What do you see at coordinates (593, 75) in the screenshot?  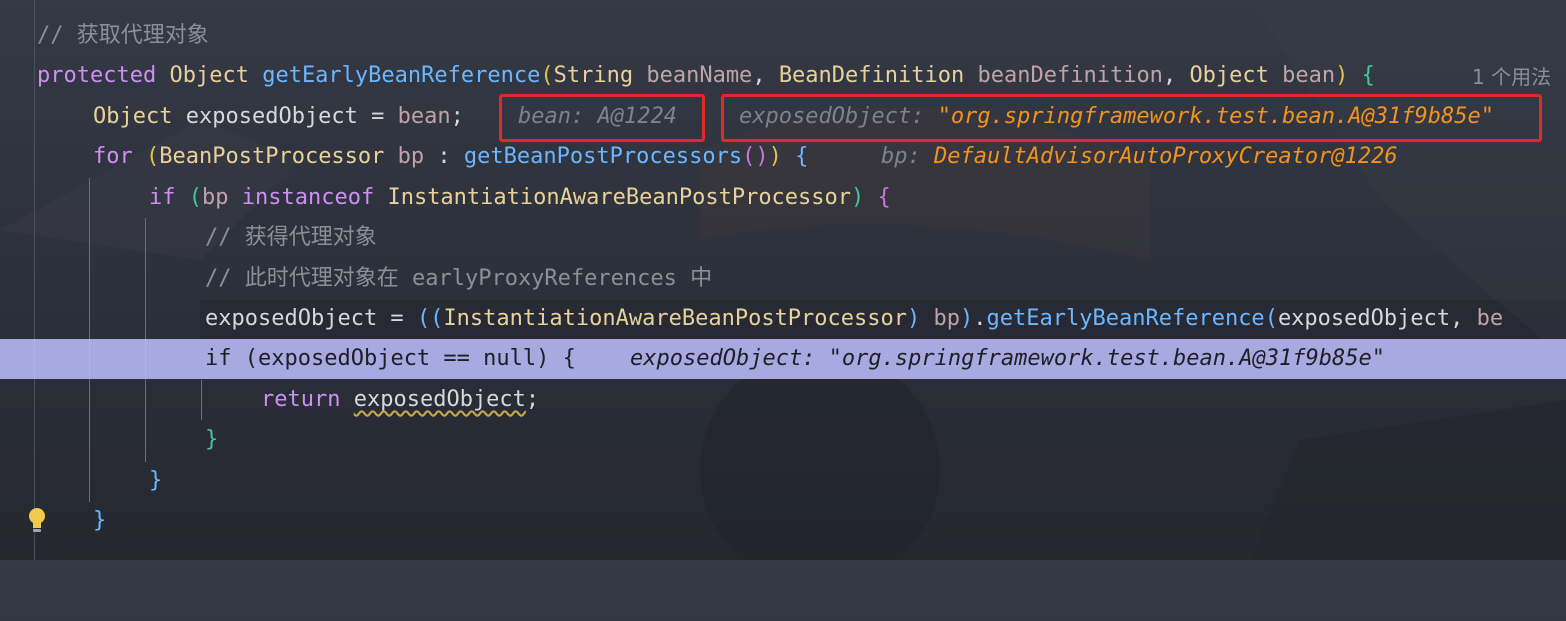 I see `param-type: String` at bounding box center [593, 75].